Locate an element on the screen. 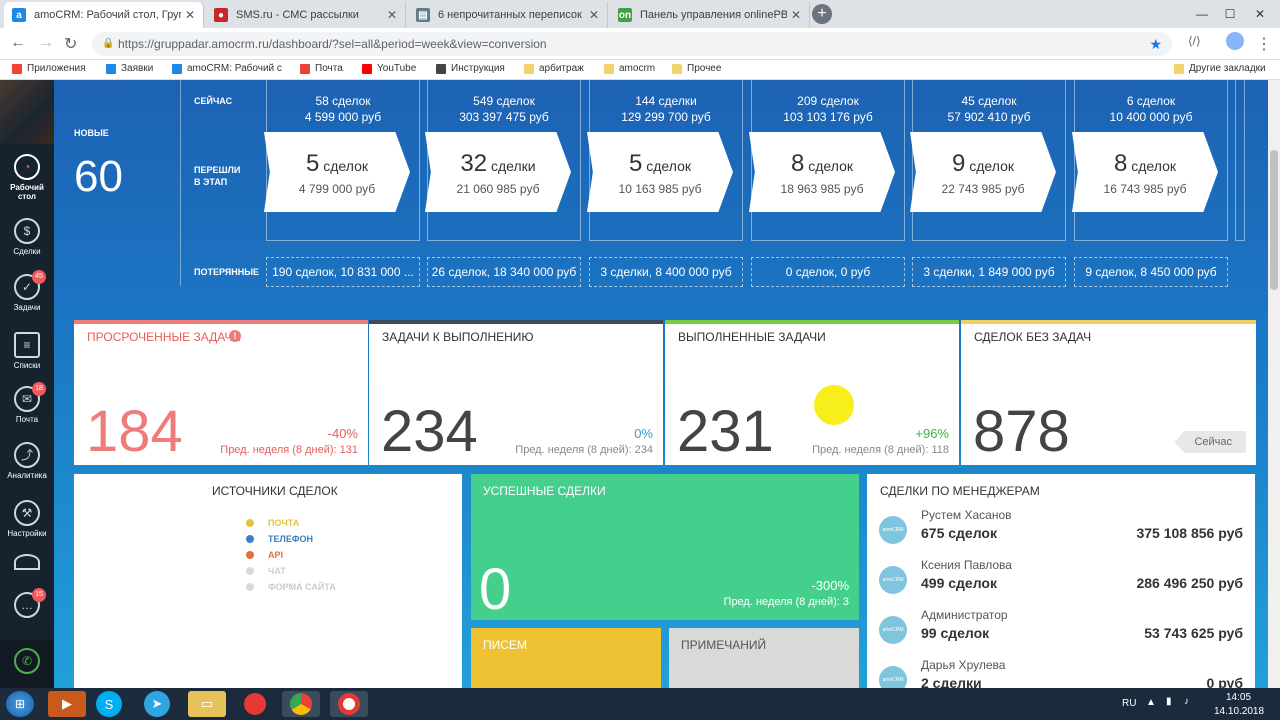  bookmark-star-icon: ★ is located at coordinates (1155, 44).